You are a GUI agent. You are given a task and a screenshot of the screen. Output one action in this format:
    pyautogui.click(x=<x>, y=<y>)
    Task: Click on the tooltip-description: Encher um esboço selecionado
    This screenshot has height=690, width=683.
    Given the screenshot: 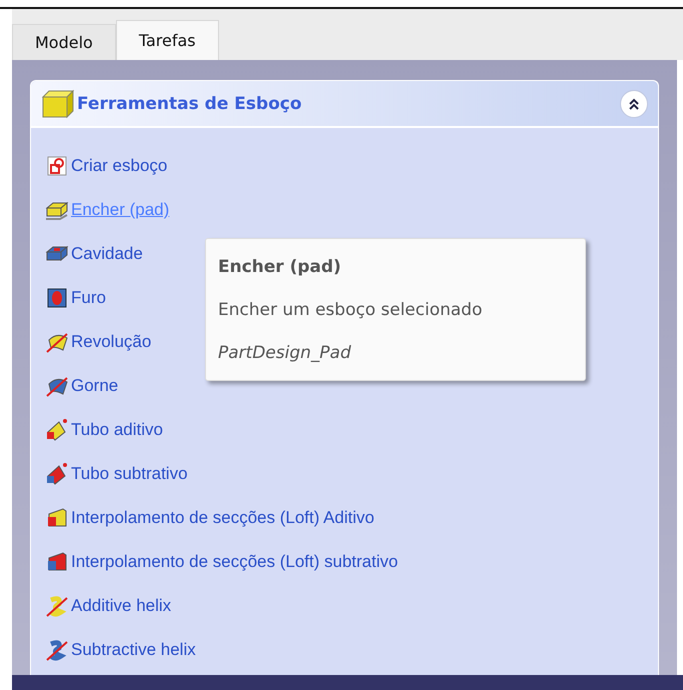 What is the action you would take?
    pyautogui.click(x=351, y=310)
    